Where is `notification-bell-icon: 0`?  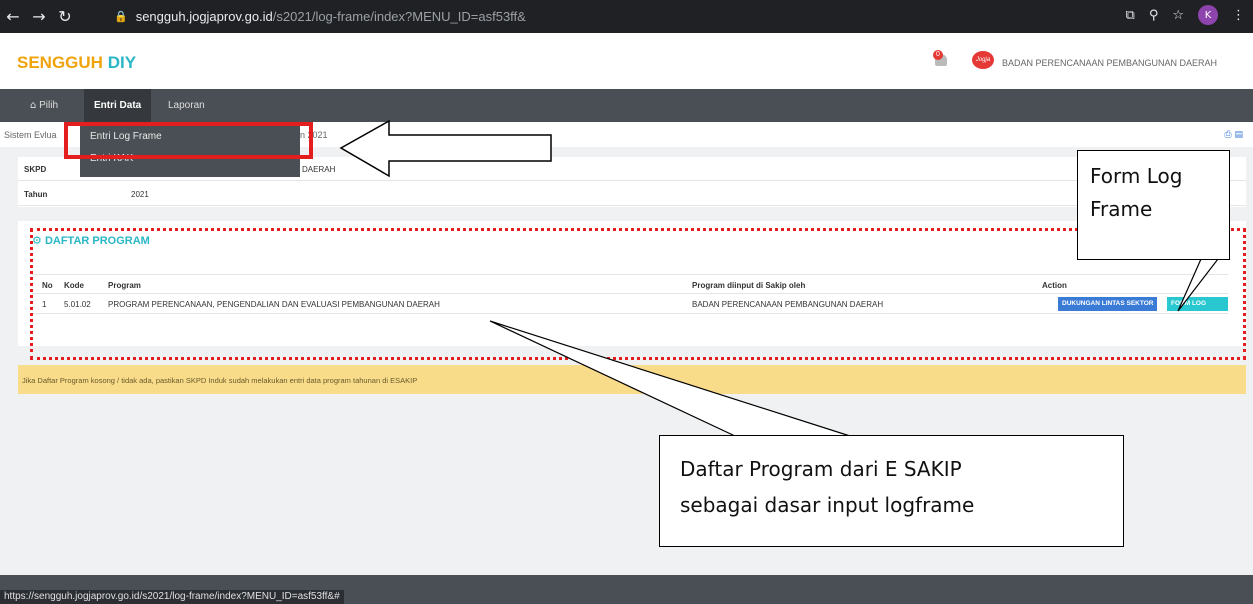
notification-bell-icon: 0 is located at coordinates (942, 58).